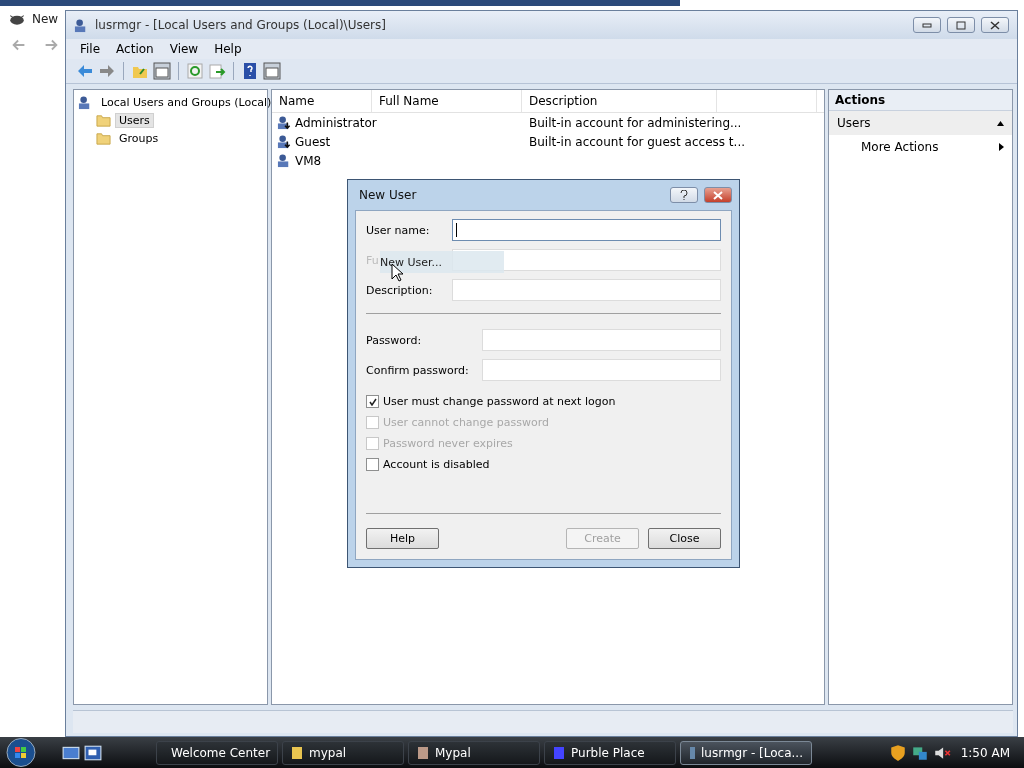  Describe the element at coordinates (417, 370) in the screenshot. I see `field-label: Confirm password:` at that location.